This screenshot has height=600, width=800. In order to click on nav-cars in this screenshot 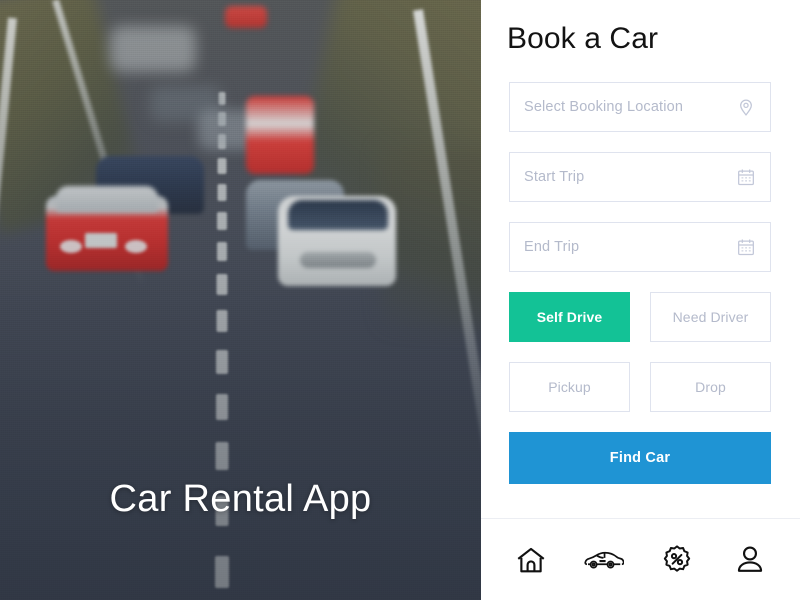, I will do `click(604, 560)`.